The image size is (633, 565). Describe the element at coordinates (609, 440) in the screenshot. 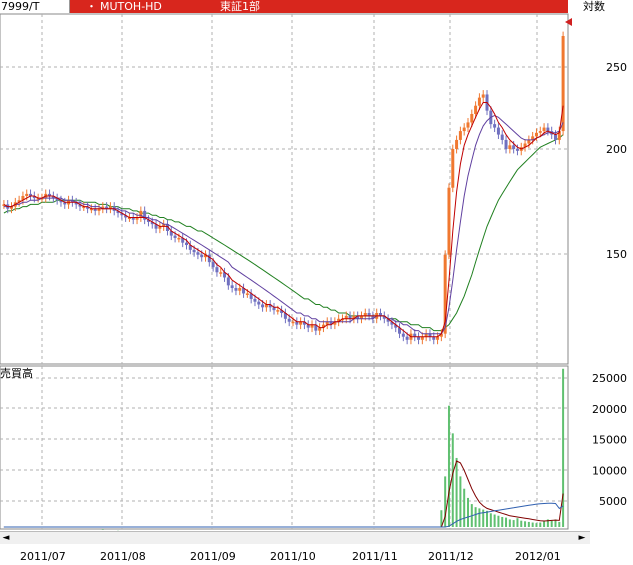

I see `volume-tick-label: 15000` at that location.